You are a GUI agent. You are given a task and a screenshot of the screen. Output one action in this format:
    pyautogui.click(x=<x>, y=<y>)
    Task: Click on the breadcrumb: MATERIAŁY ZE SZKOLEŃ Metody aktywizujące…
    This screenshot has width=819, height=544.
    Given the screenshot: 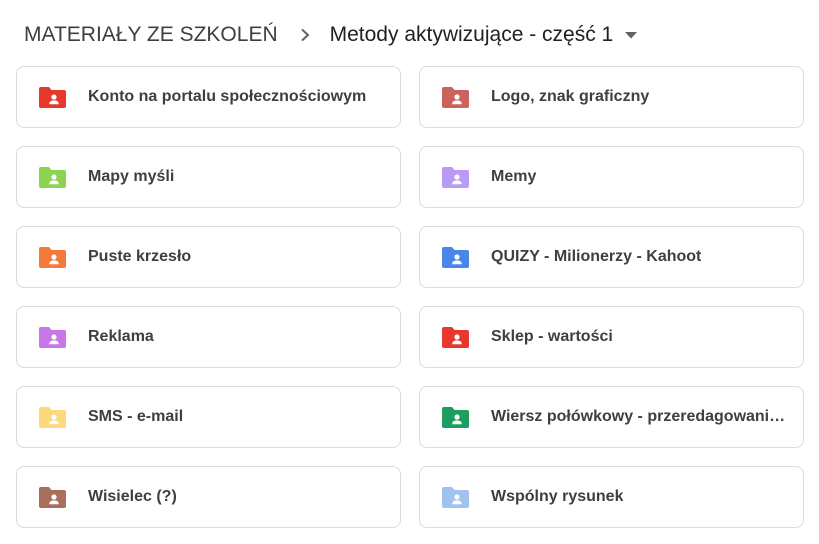 What is the action you would take?
    pyautogui.click(x=331, y=35)
    